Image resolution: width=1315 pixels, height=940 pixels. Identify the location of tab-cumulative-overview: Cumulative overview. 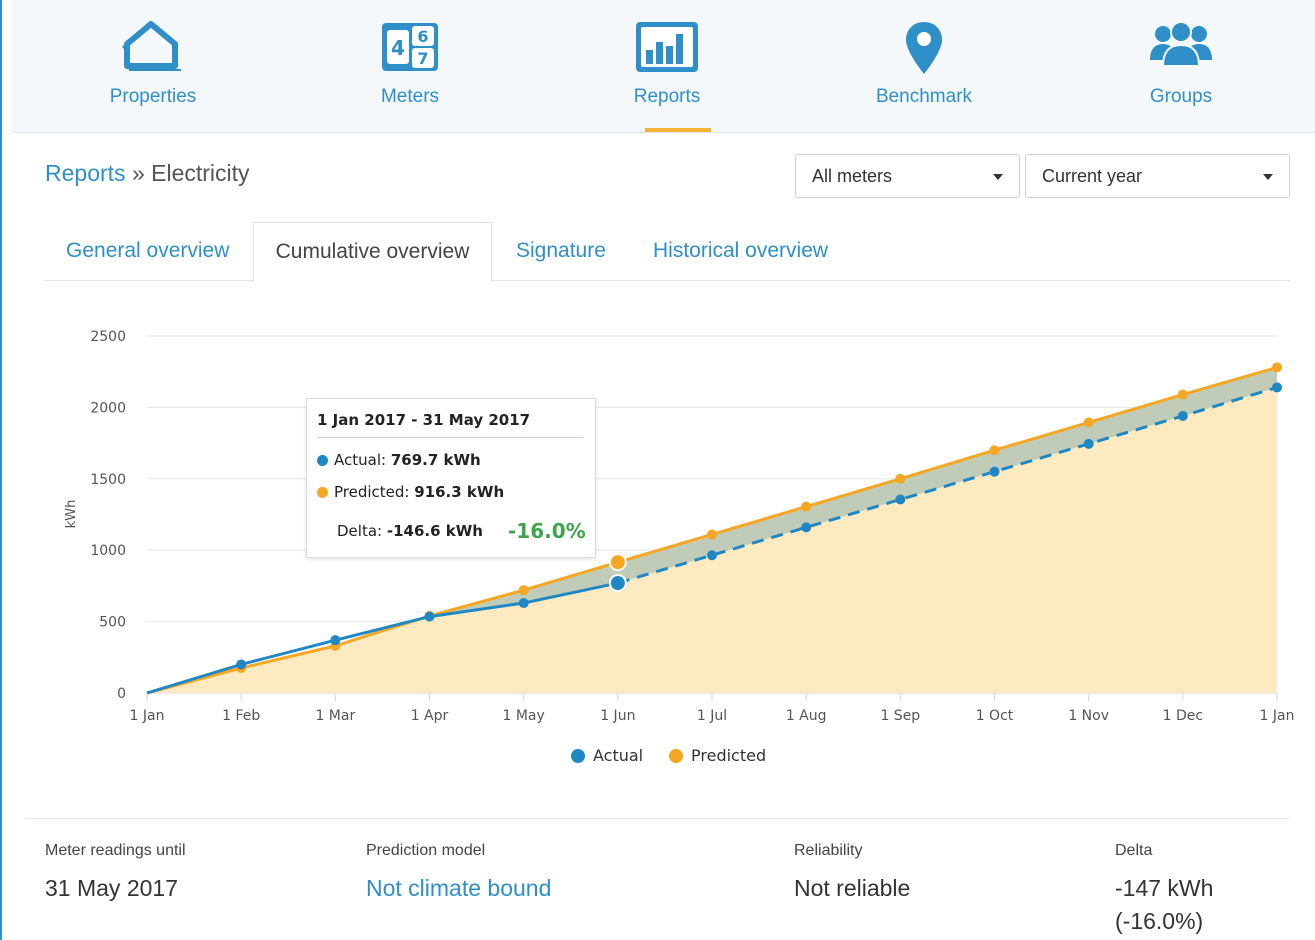
(372, 252).